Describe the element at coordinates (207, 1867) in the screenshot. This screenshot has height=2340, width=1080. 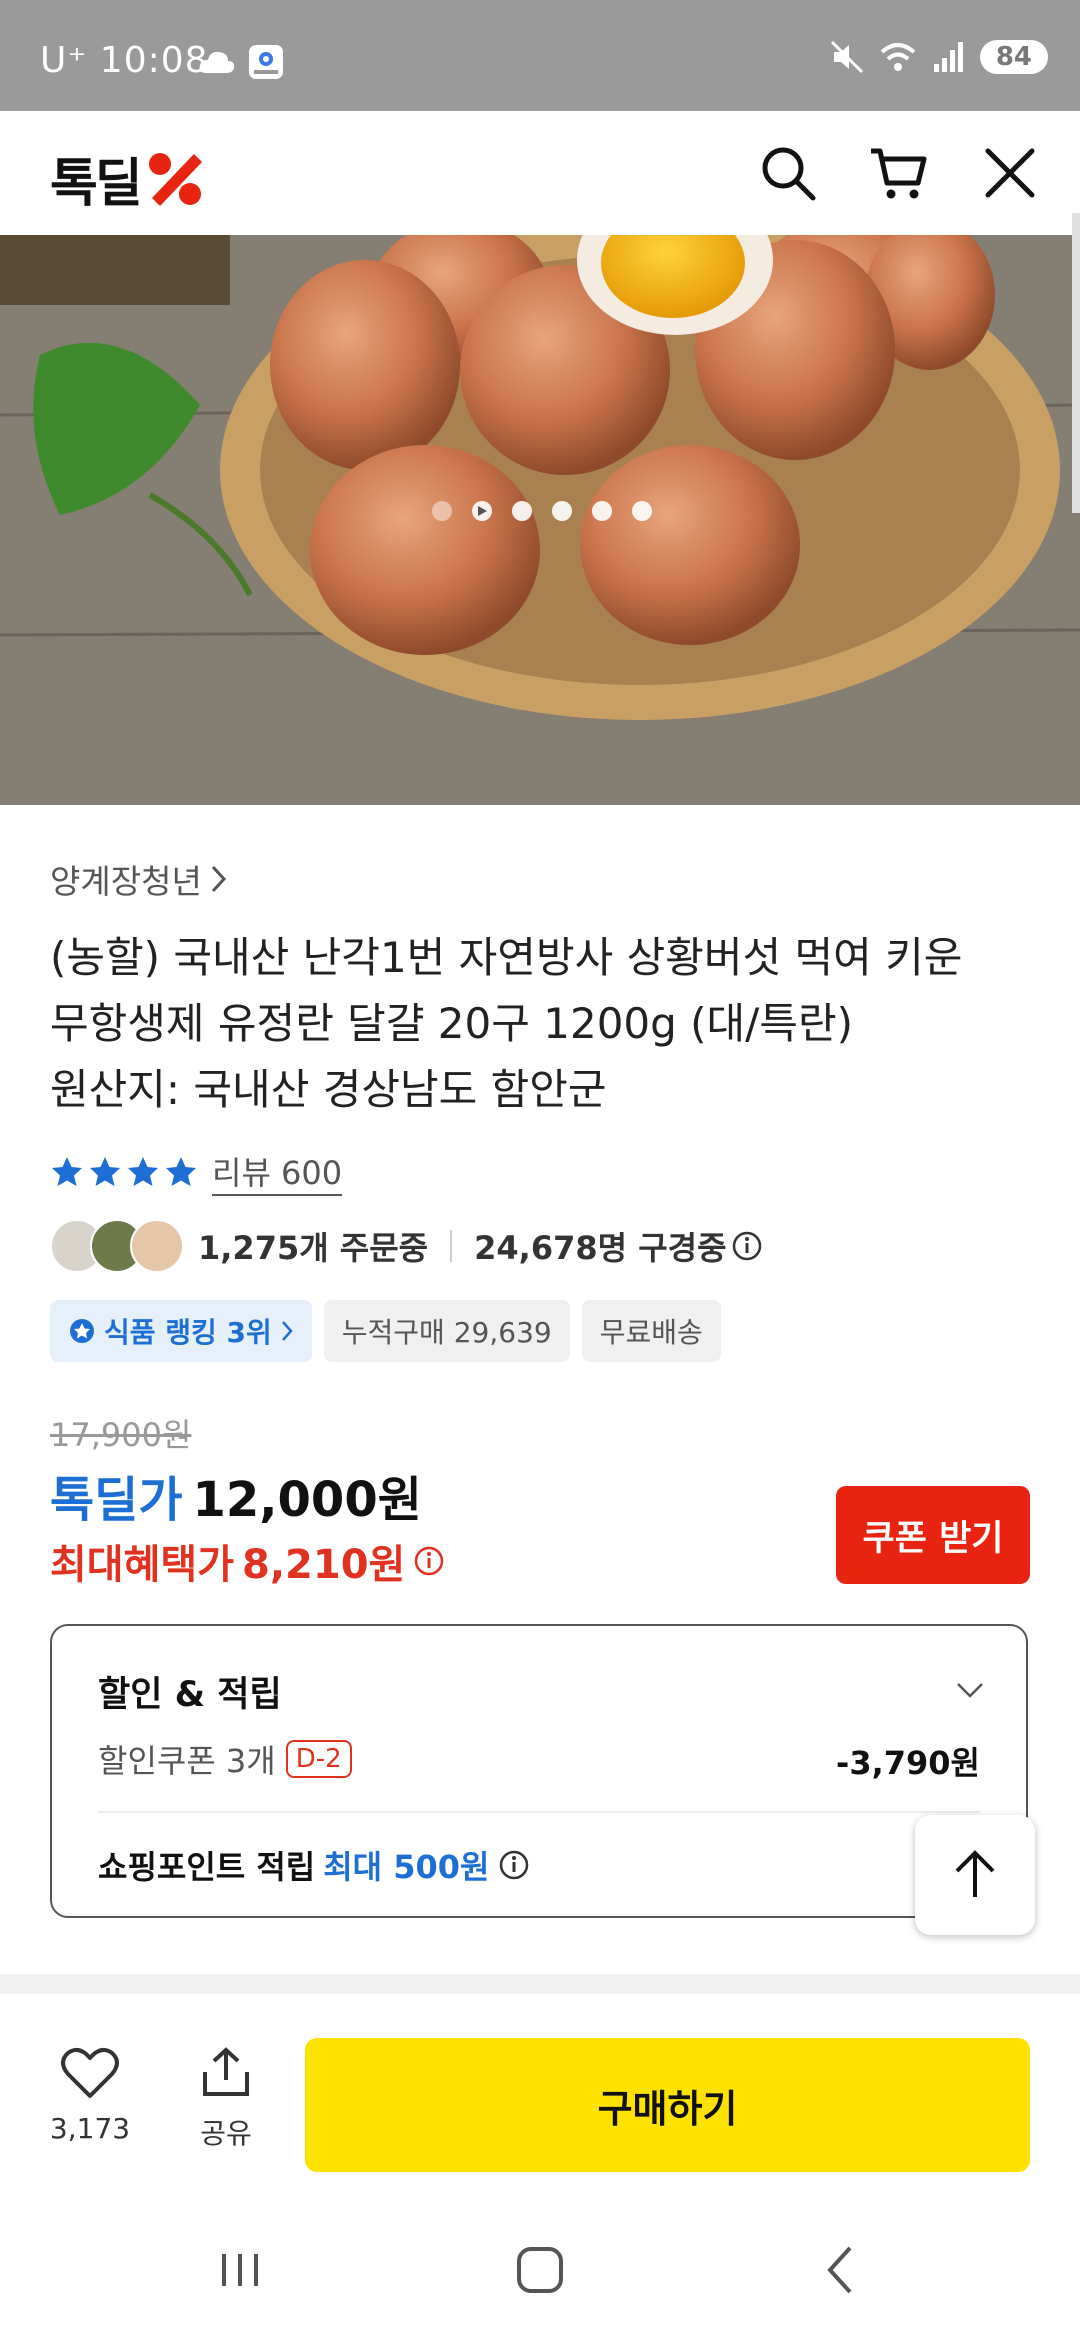
I see `point-label: 쇼핑포인트 적립` at that location.